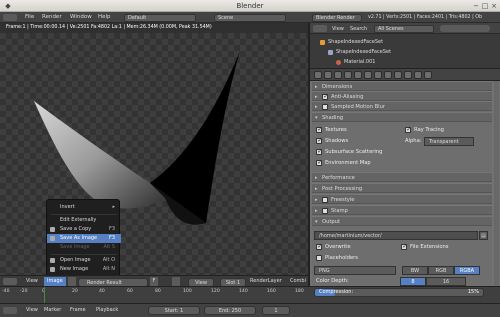 The image size is (500, 317). I want to click on outliner-row-label: Material.001, so click(360, 62).